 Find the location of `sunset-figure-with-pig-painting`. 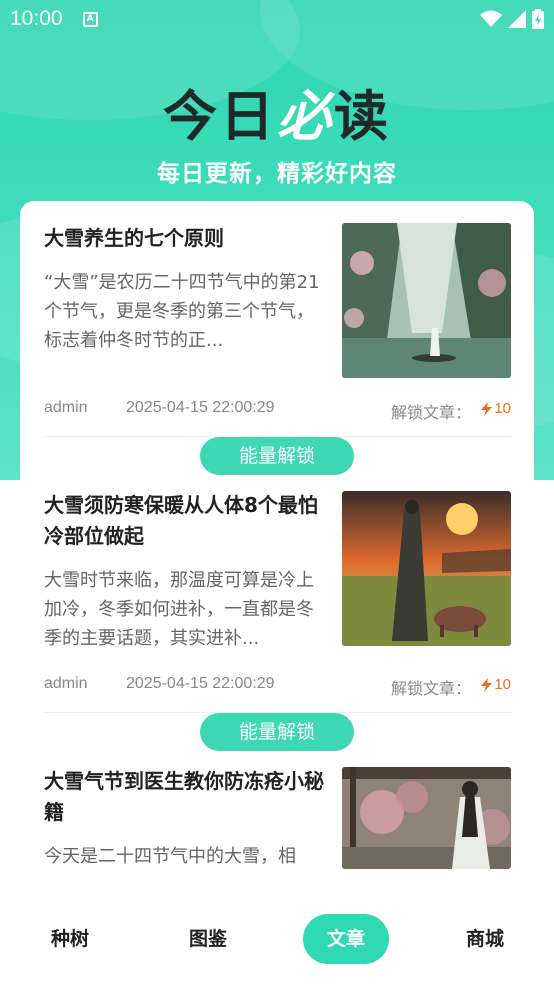

sunset-figure-with-pig-painting is located at coordinates (426, 568).